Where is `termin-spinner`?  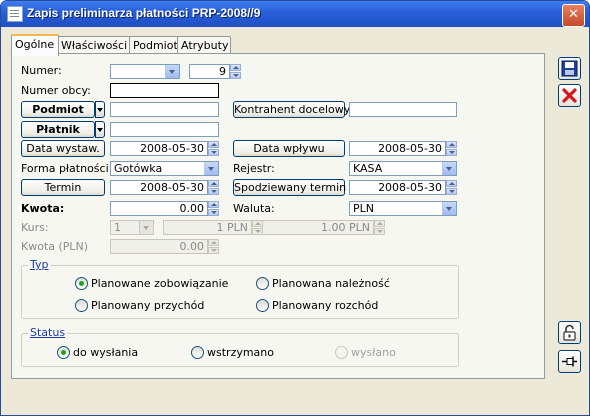 termin-spinner is located at coordinates (213, 187).